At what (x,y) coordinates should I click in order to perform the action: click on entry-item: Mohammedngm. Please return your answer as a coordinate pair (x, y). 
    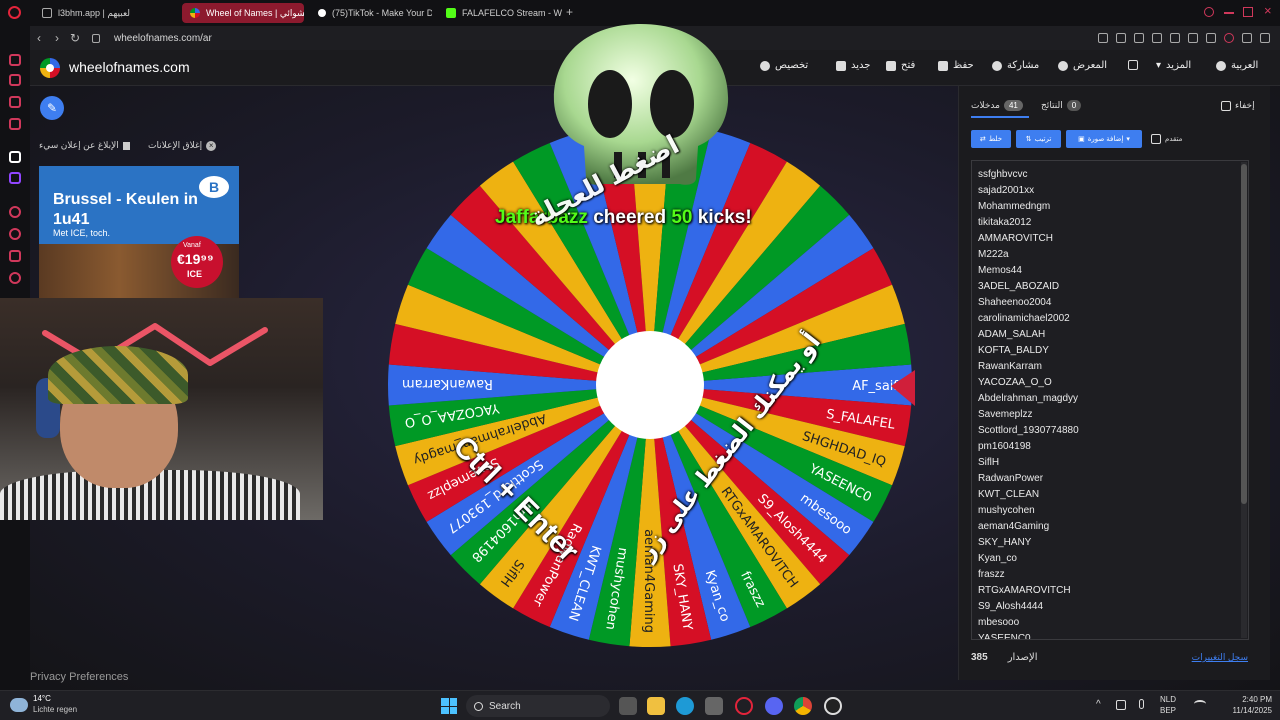
    Looking at the image, I should click on (1110, 207).